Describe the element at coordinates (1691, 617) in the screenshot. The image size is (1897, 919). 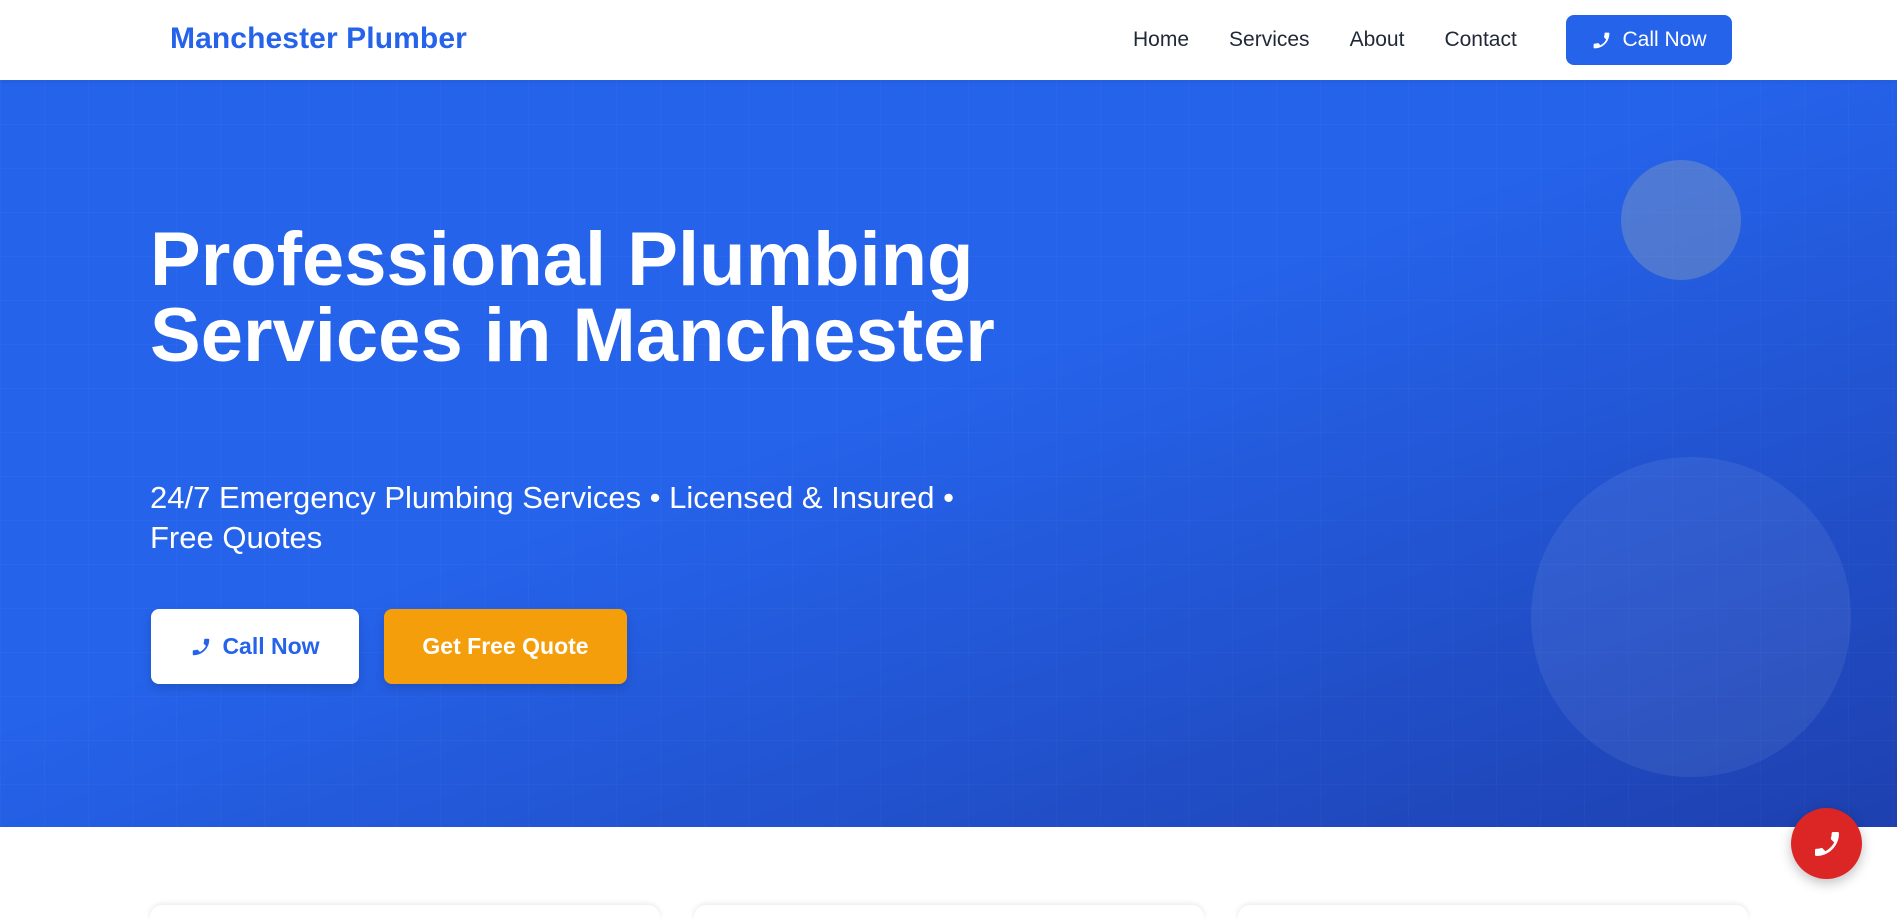
I see `decorative-circle-large` at that location.